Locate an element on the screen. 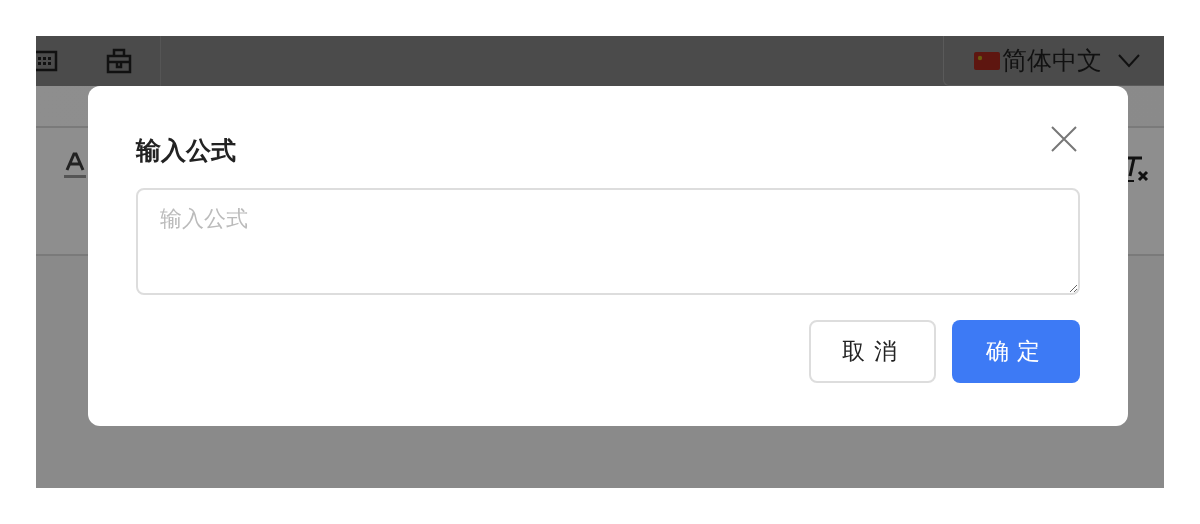  keyboard-icon is located at coordinates (47, 61).